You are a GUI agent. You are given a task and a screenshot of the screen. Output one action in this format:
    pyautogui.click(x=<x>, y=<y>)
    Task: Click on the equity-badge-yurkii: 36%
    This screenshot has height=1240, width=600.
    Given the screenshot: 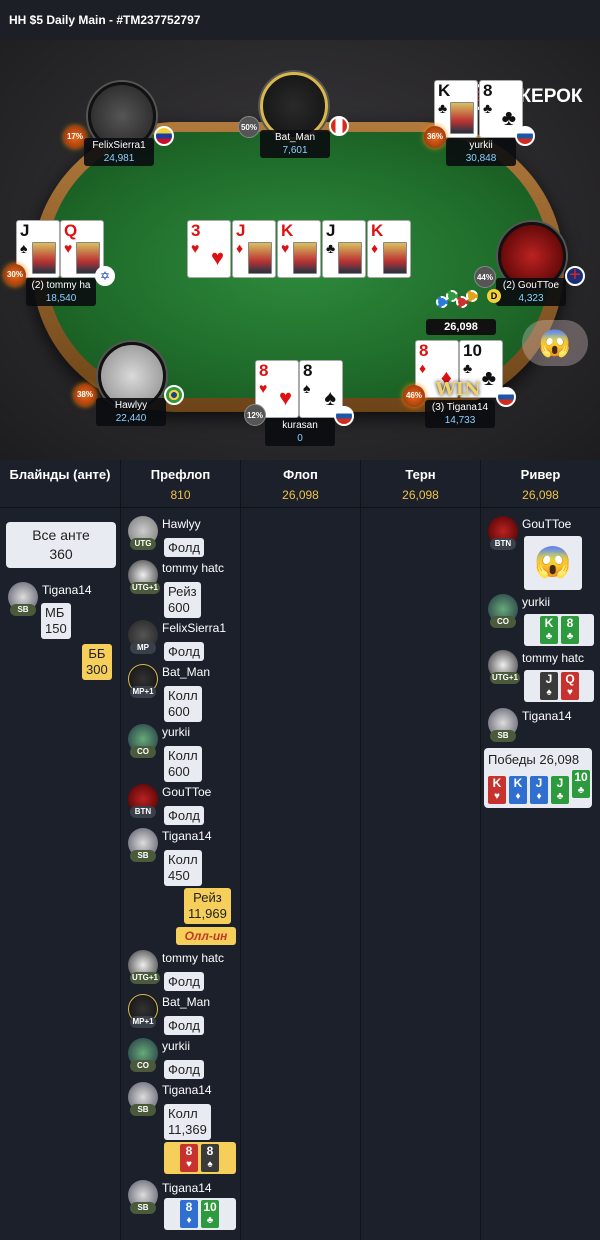 What is the action you would take?
    pyautogui.click(x=435, y=137)
    